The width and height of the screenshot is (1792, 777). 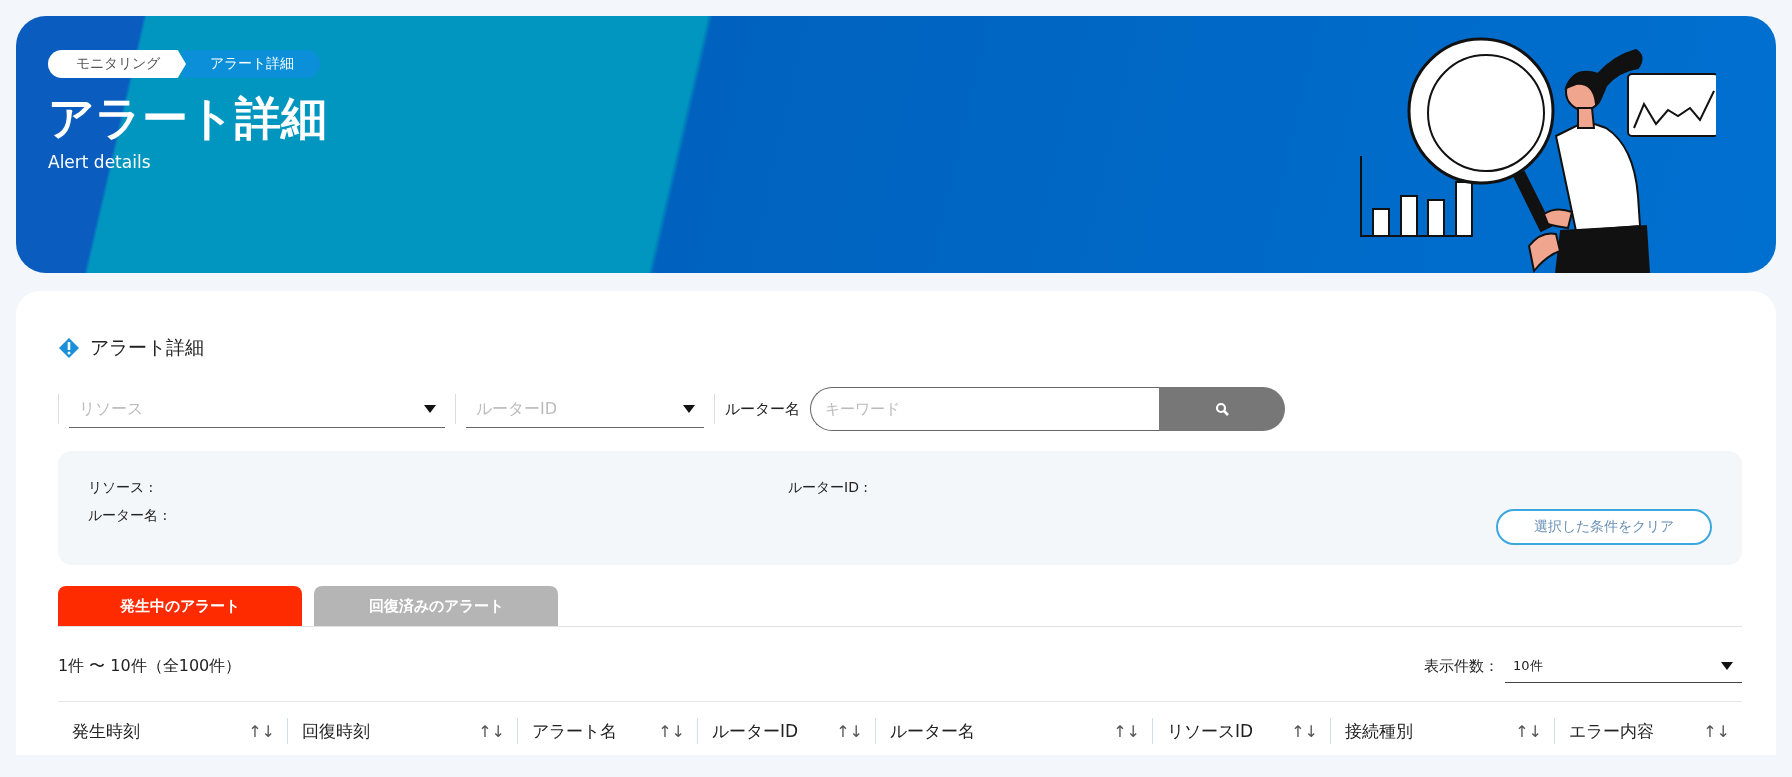 What do you see at coordinates (147, 347) in the screenshot?
I see `section-title: アラート詳細` at bounding box center [147, 347].